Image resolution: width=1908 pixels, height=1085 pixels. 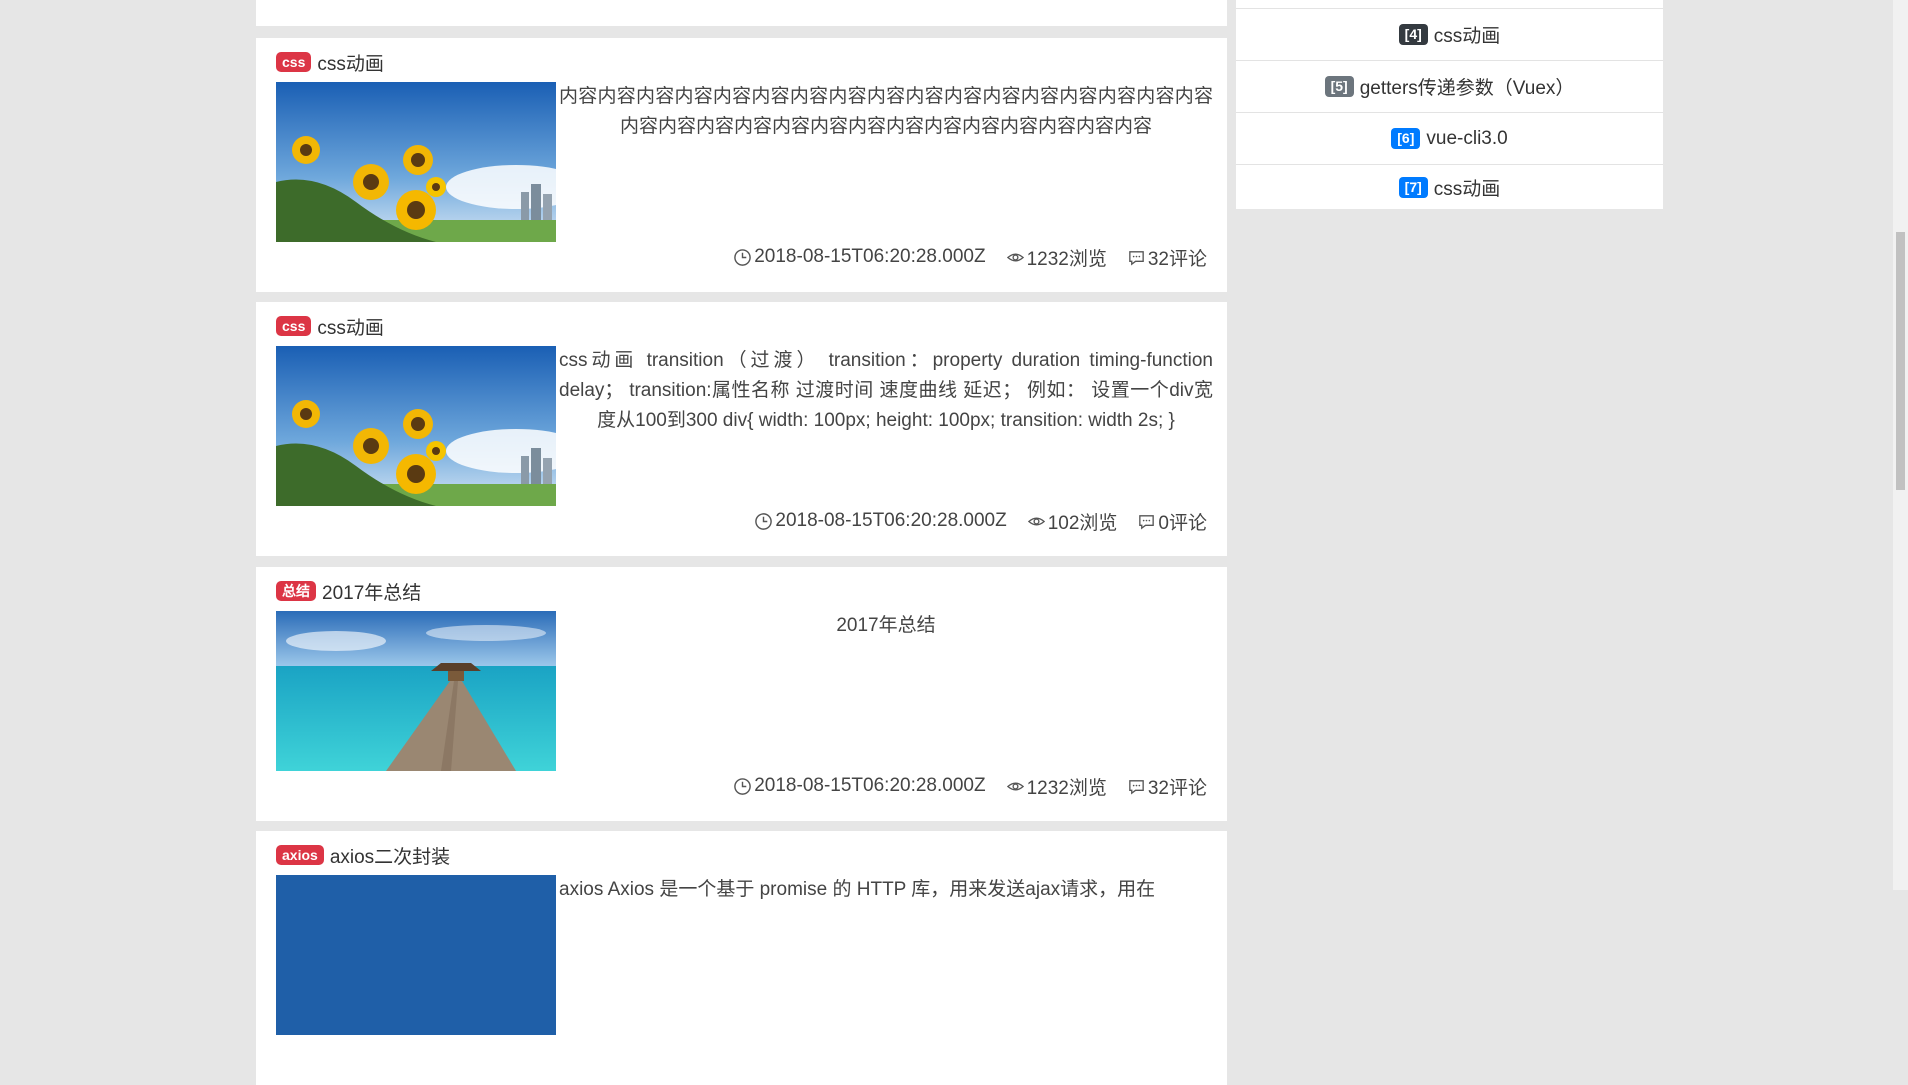 I want to click on sidebar-item, so click(x=1449, y=4).